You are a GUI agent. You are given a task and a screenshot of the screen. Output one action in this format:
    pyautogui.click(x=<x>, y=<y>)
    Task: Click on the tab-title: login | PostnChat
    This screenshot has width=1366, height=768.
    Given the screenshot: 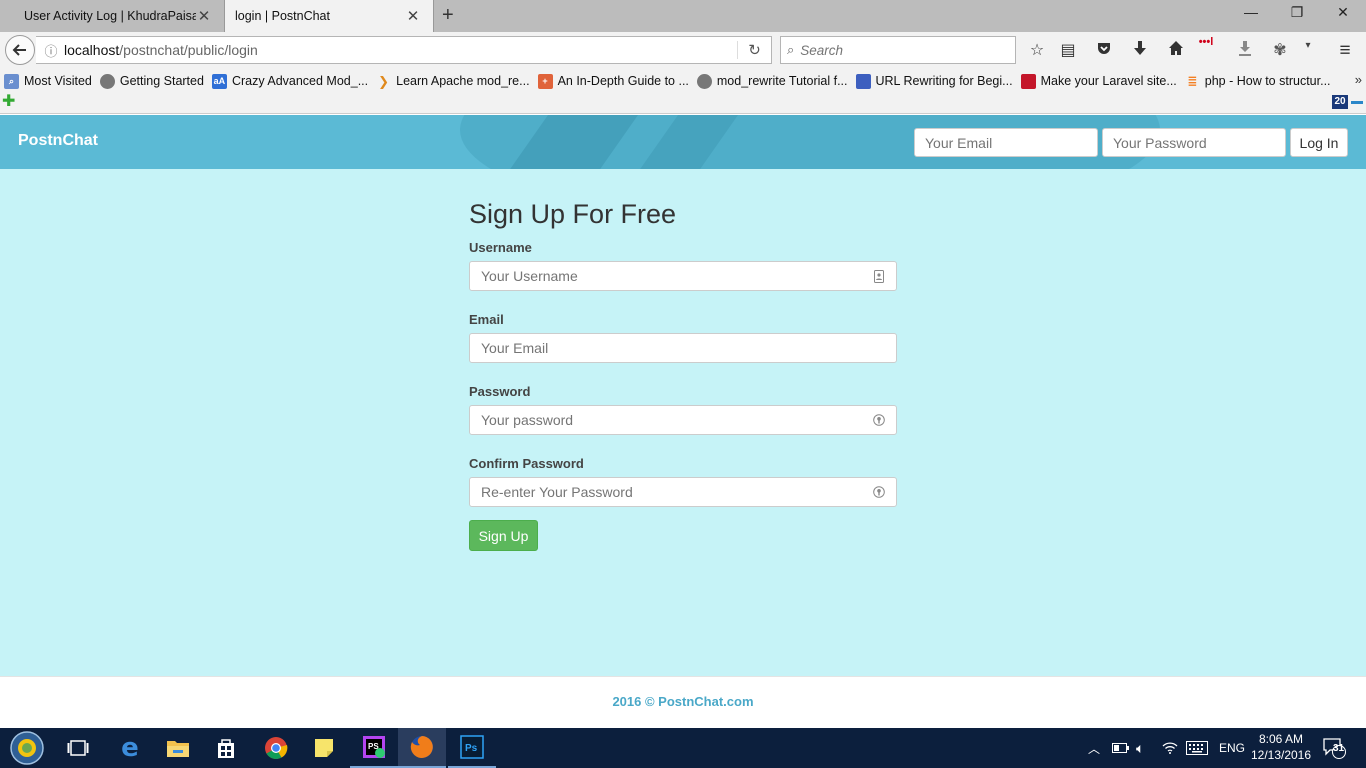 What is the action you would take?
    pyautogui.click(x=282, y=16)
    